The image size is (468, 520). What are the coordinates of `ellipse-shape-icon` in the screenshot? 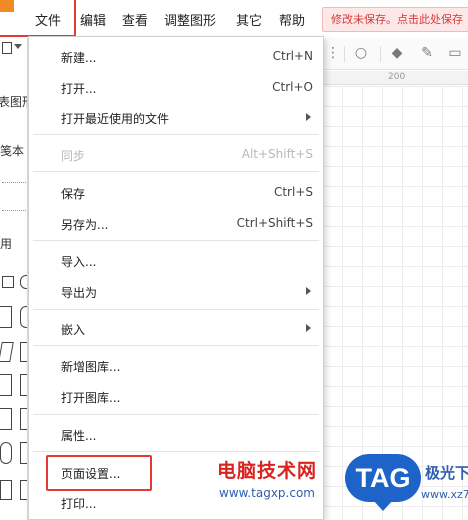 It's located at (23, 317).